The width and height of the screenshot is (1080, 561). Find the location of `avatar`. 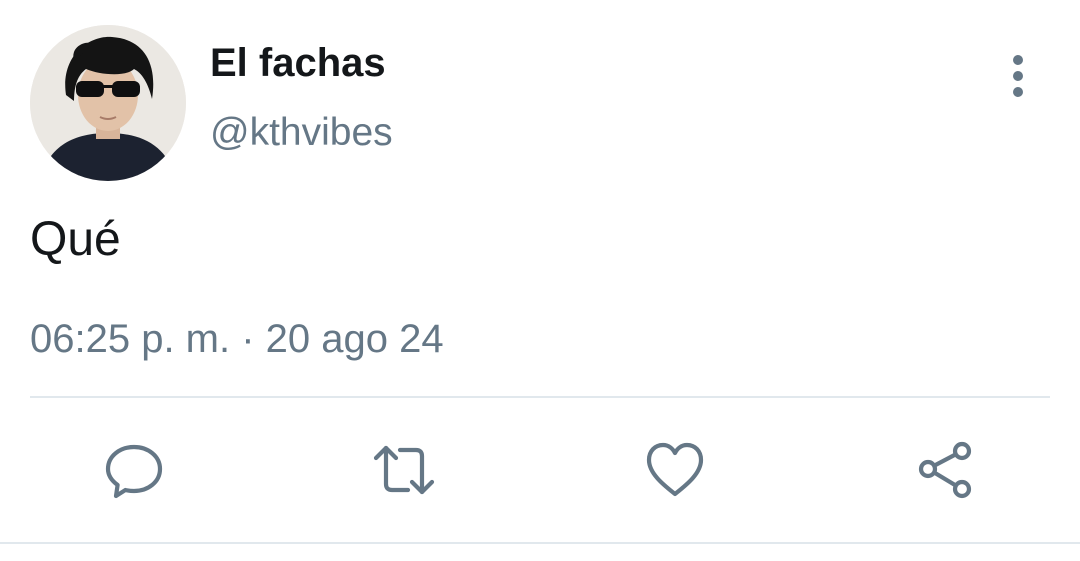

avatar is located at coordinates (108, 103).